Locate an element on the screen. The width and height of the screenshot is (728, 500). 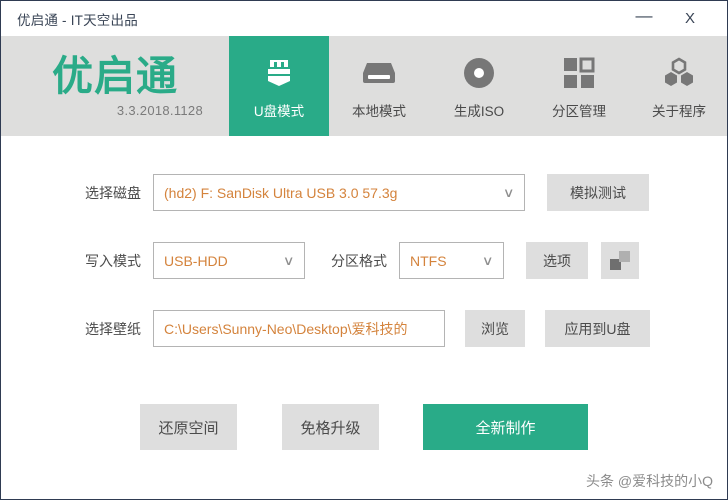
disc-icon is located at coordinates (479, 73).